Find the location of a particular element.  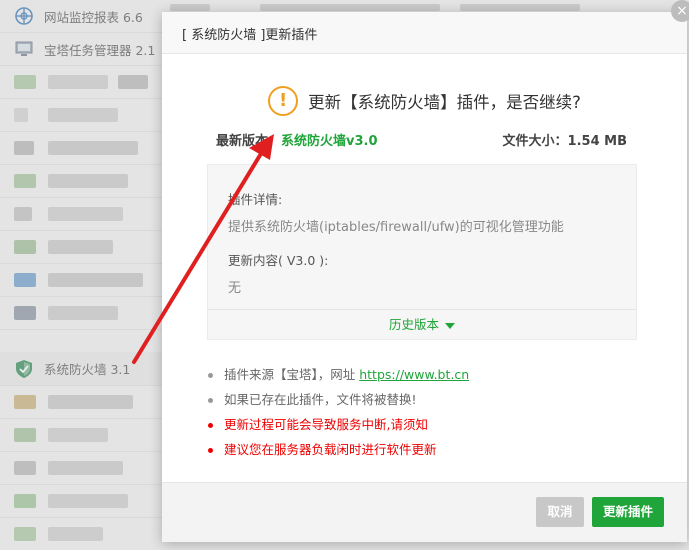

note-source: 插件来源【宝塔】，网址 https://www.bt.cn is located at coordinates (338, 378).